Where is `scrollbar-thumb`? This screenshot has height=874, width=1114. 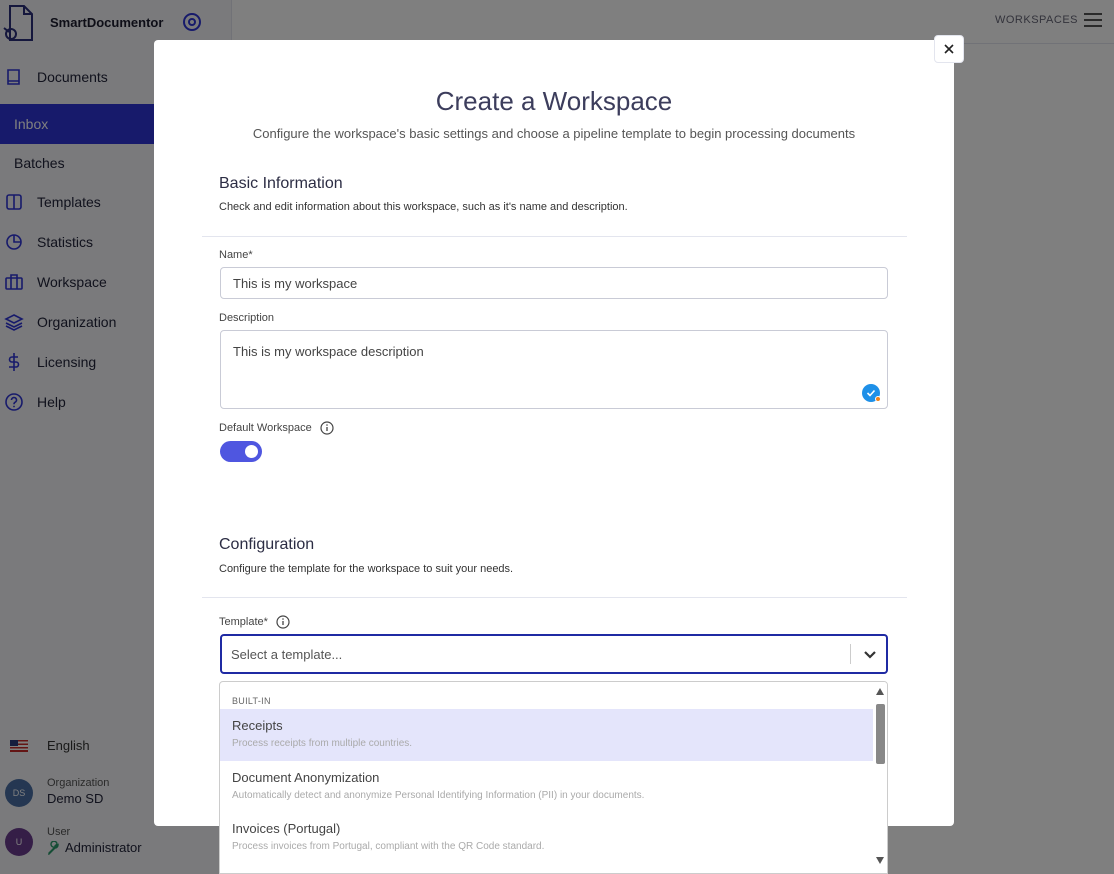
scrollbar-thumb is located at coordinates (880, 734).